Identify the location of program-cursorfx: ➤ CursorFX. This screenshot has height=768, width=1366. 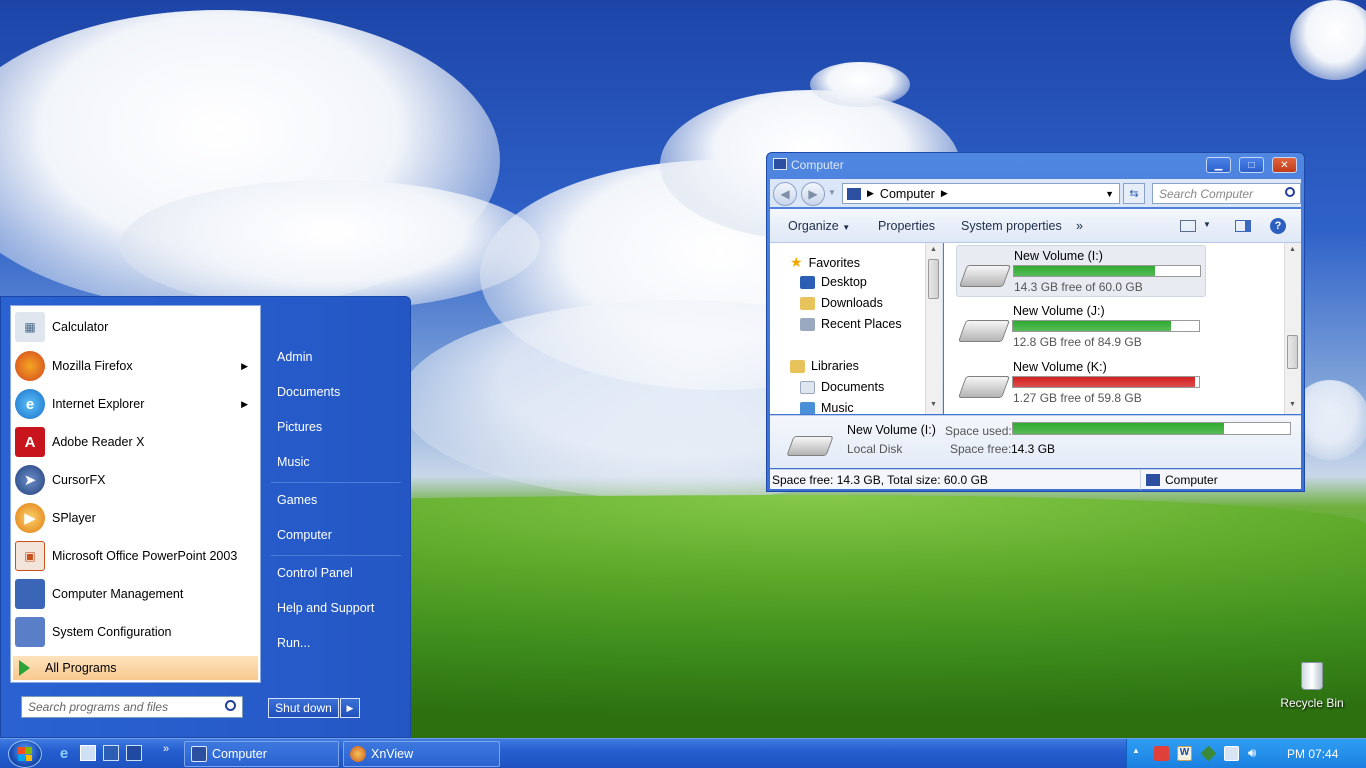
(135, 480).